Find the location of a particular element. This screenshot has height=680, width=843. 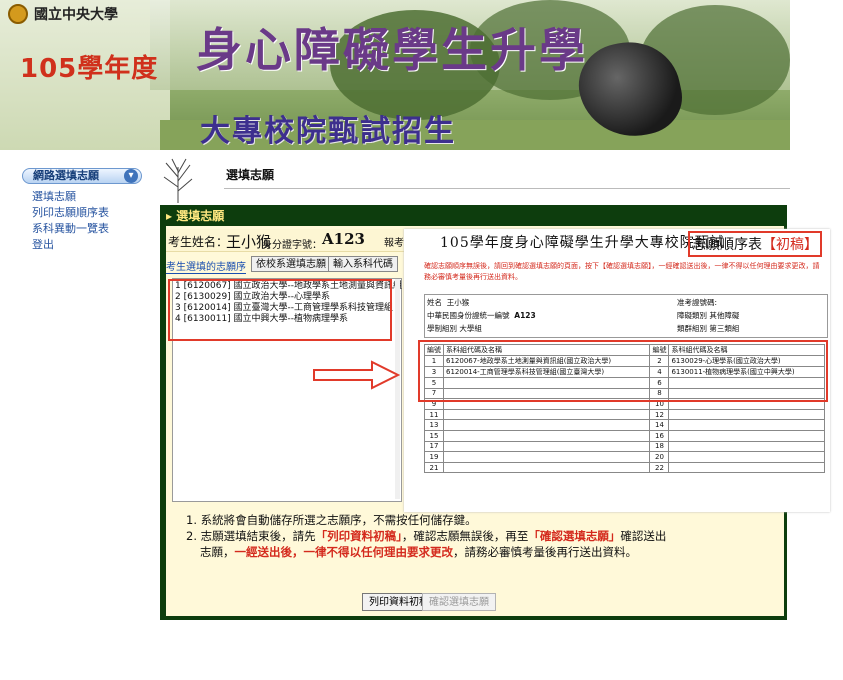

table-cell: 21 is located at coordinates (434, 467).